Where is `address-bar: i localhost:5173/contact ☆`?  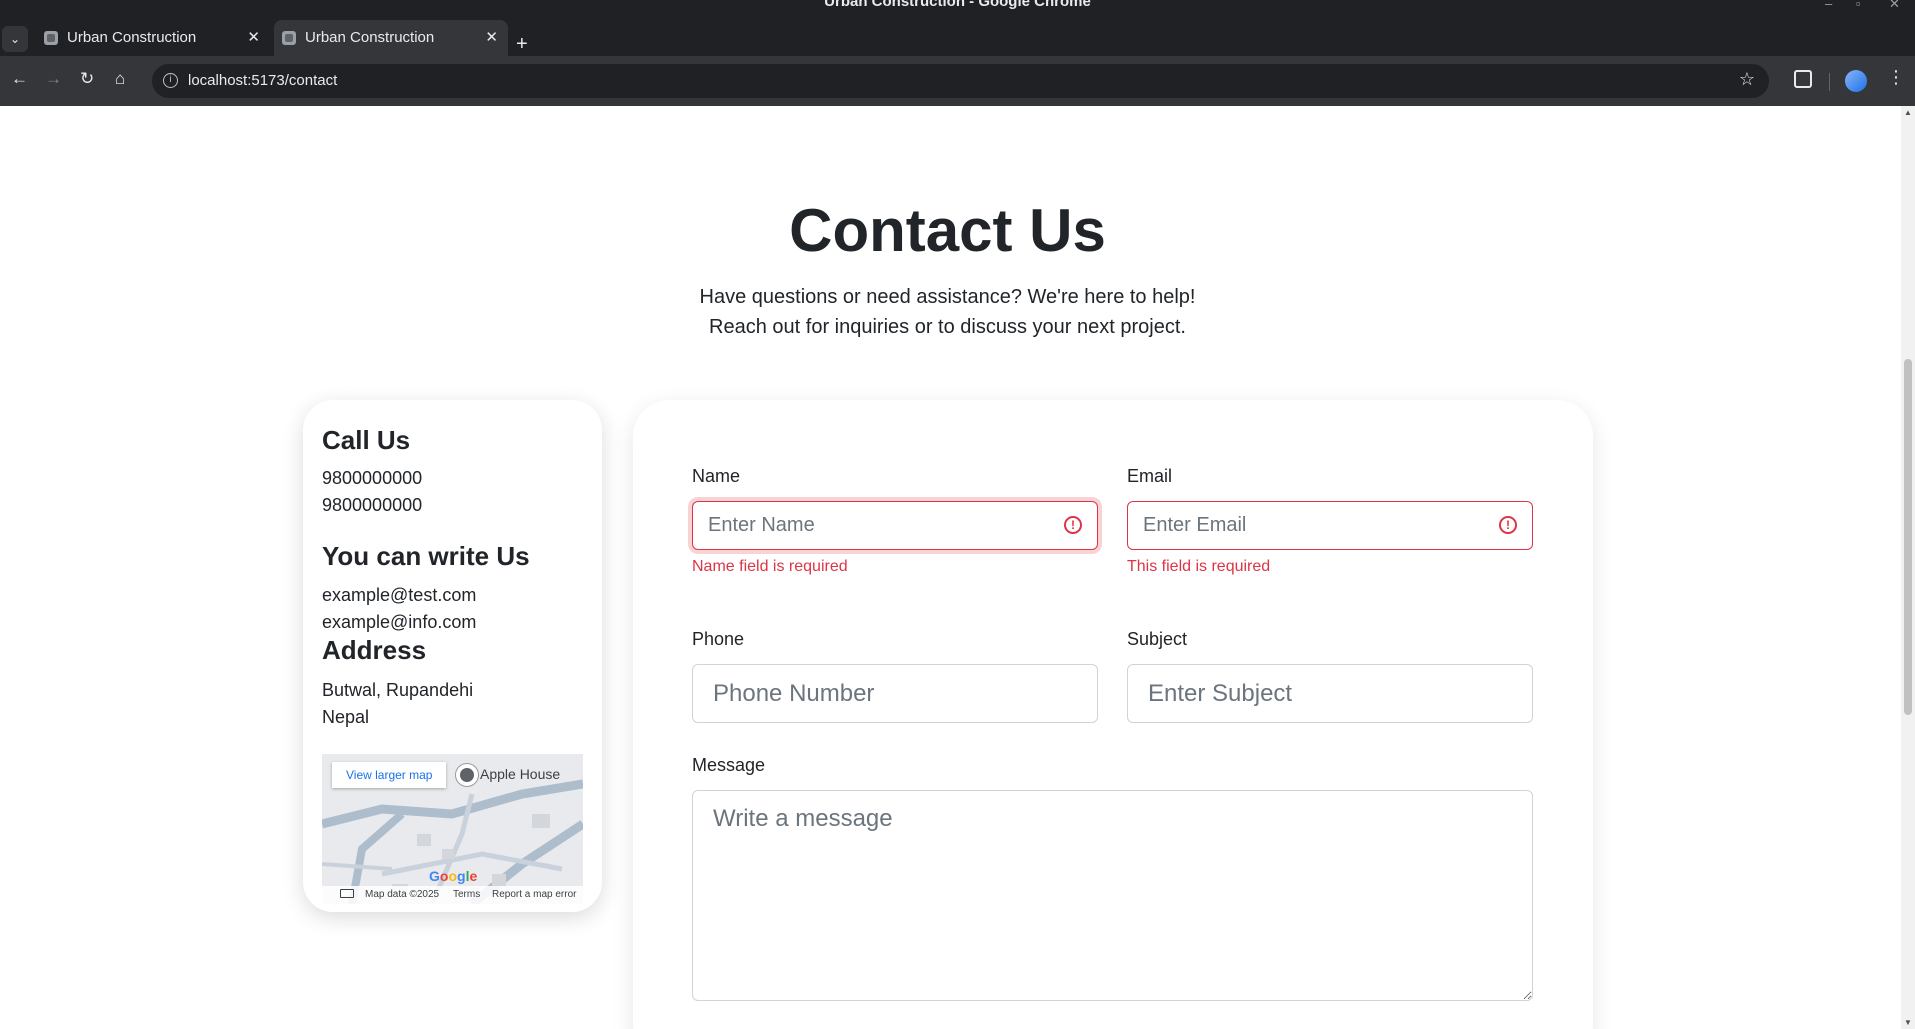 address-bar: i localhost:5173/contact ☆ is located at coordinates (960, 81).